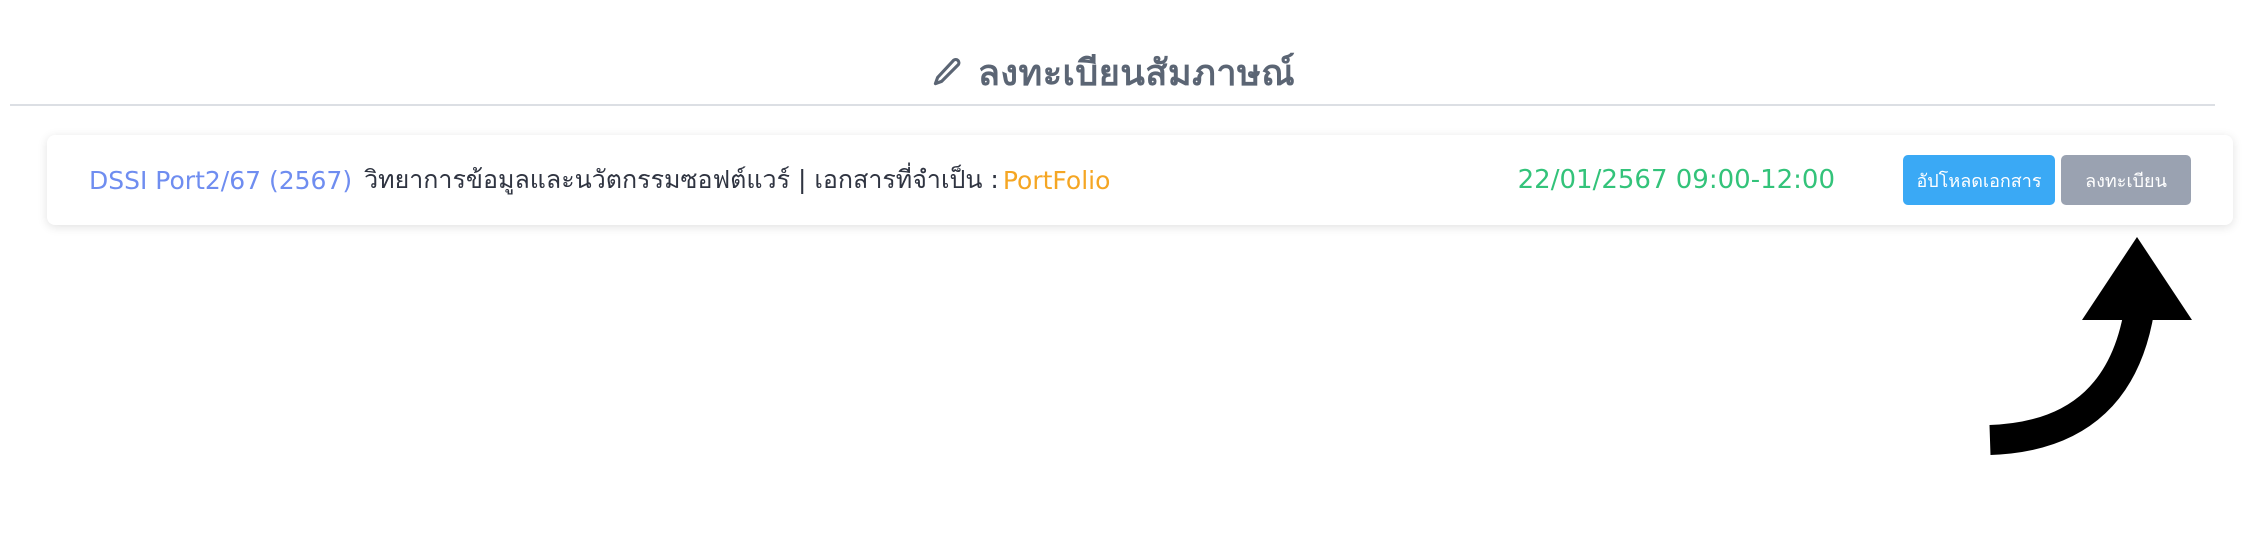  I want to click on interview-datetime: 22/01/2567 09:00-12:00, so click(1676, 180).